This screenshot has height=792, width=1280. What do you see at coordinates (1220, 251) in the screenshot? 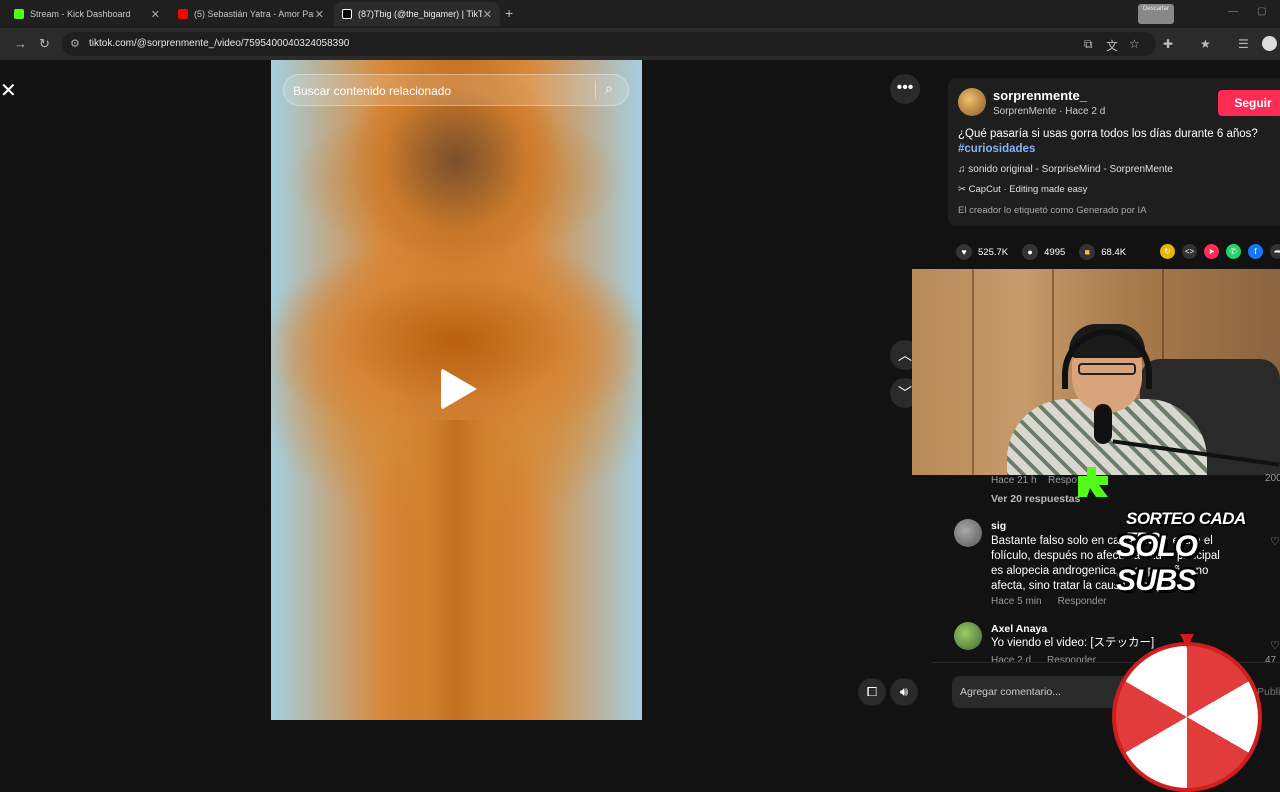
I see `share-row: ↻ <> ➤ ✆ f ➦` at bounding box center [1220, 251].